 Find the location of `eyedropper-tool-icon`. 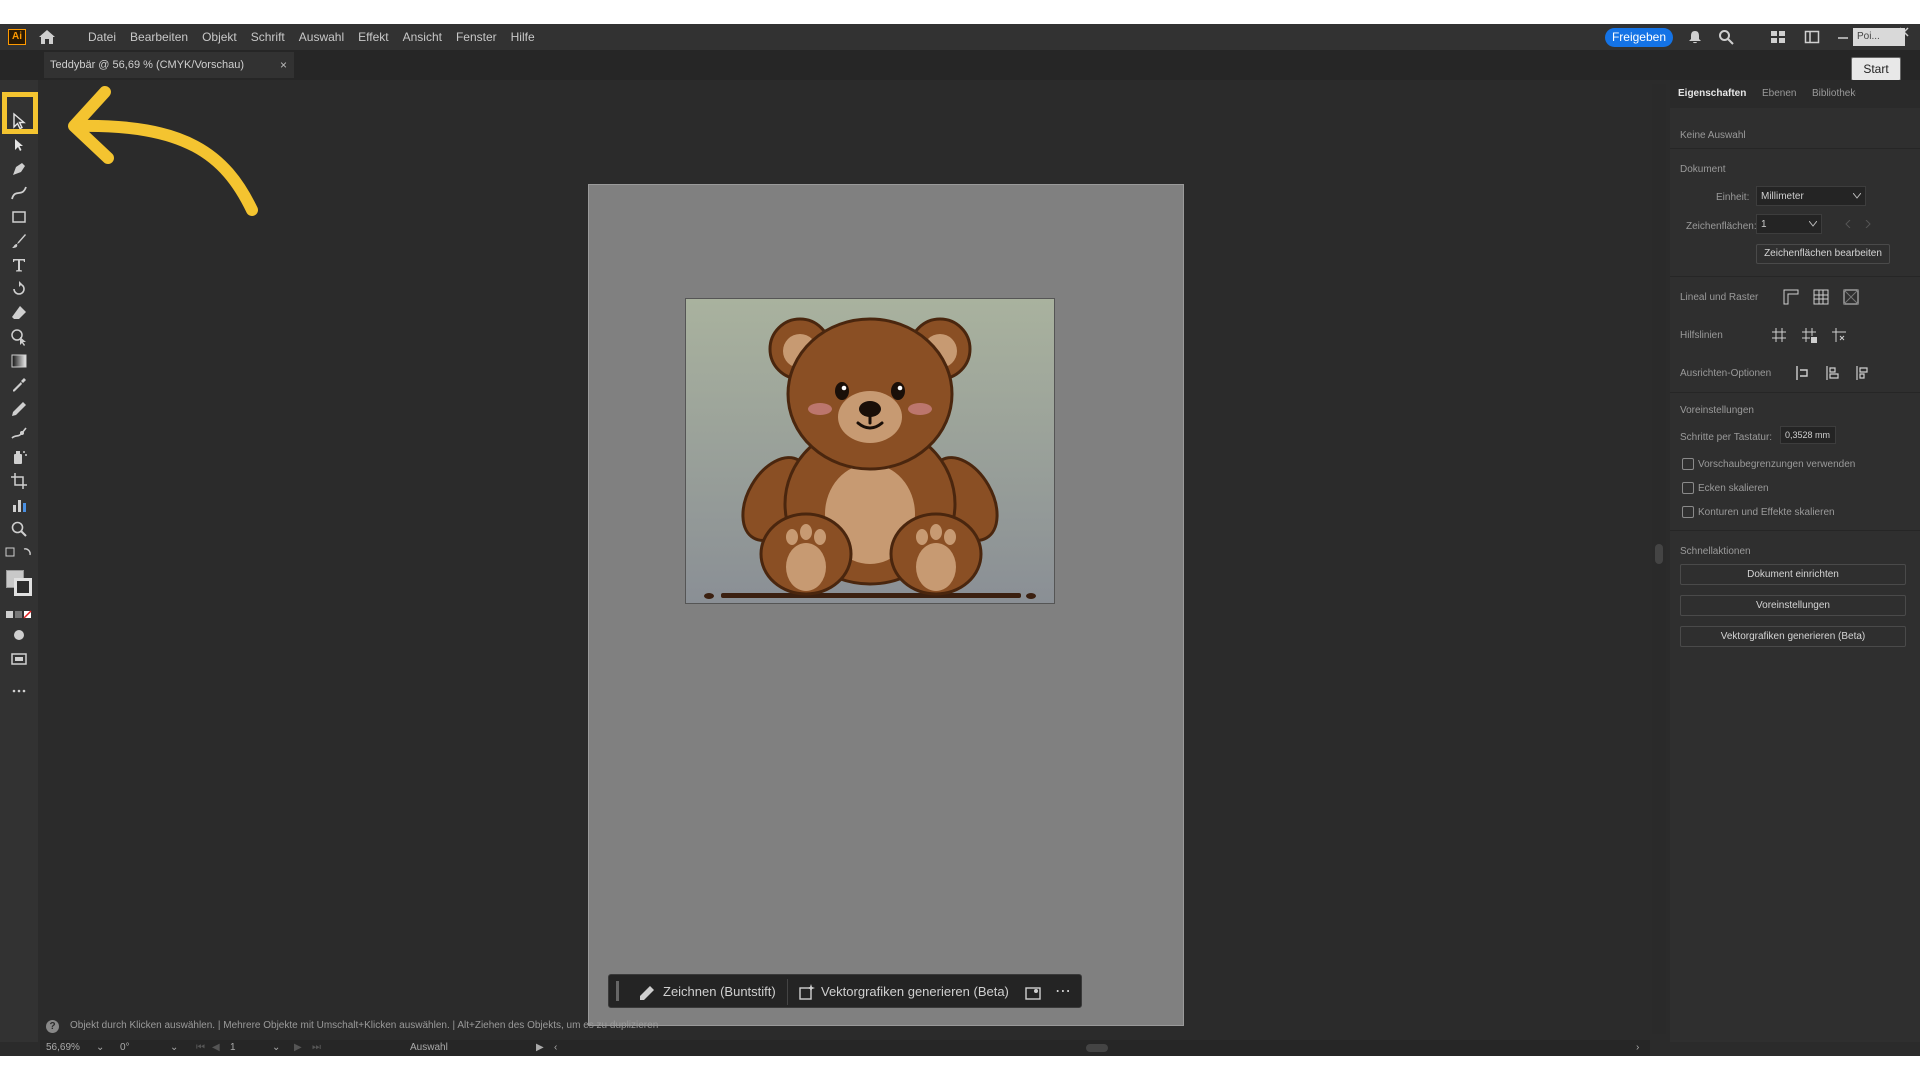

eyedropper-tool-icon is located at coordinates (19, 385).